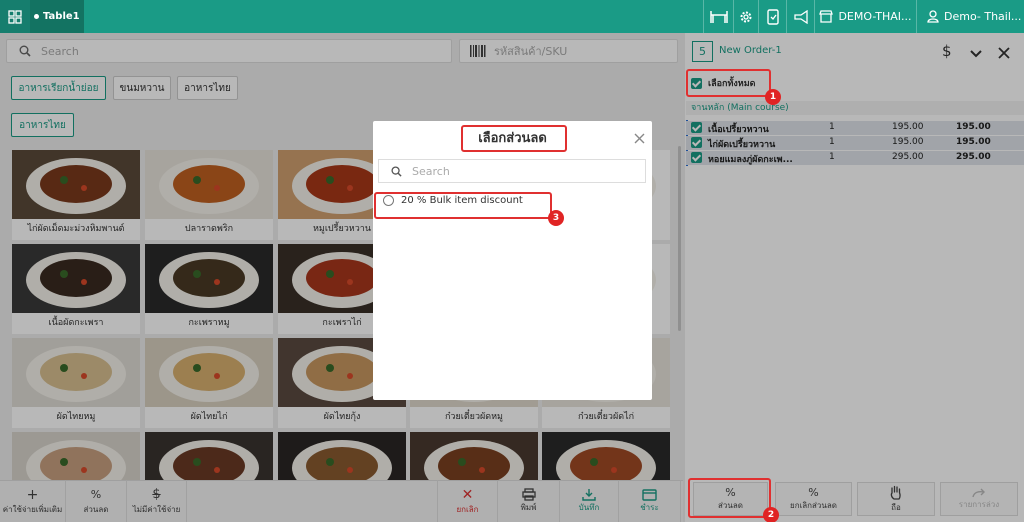 This screenshot has height=522, width=1024. I want to click on highlight-modal-title, so click(514, 138).